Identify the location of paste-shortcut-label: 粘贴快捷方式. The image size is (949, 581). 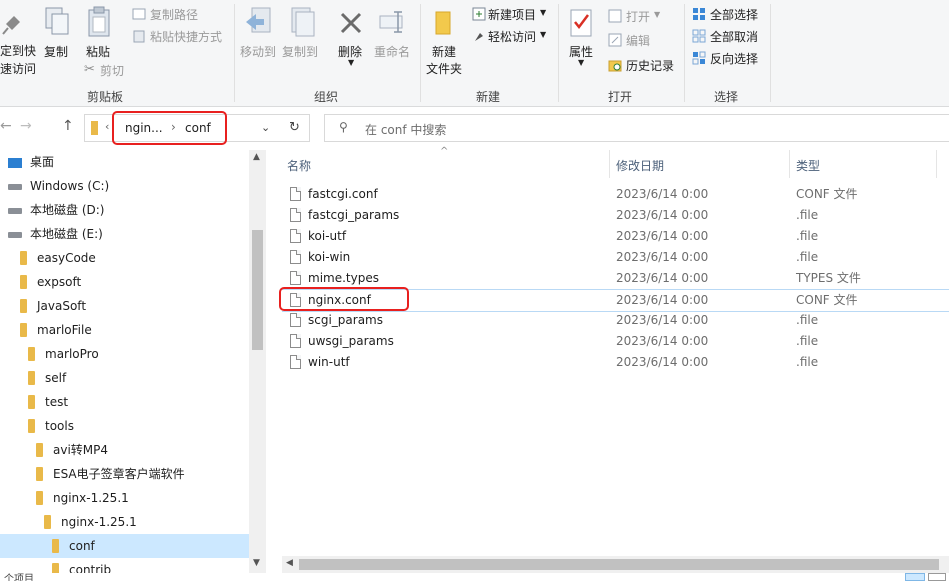
(186, 37).